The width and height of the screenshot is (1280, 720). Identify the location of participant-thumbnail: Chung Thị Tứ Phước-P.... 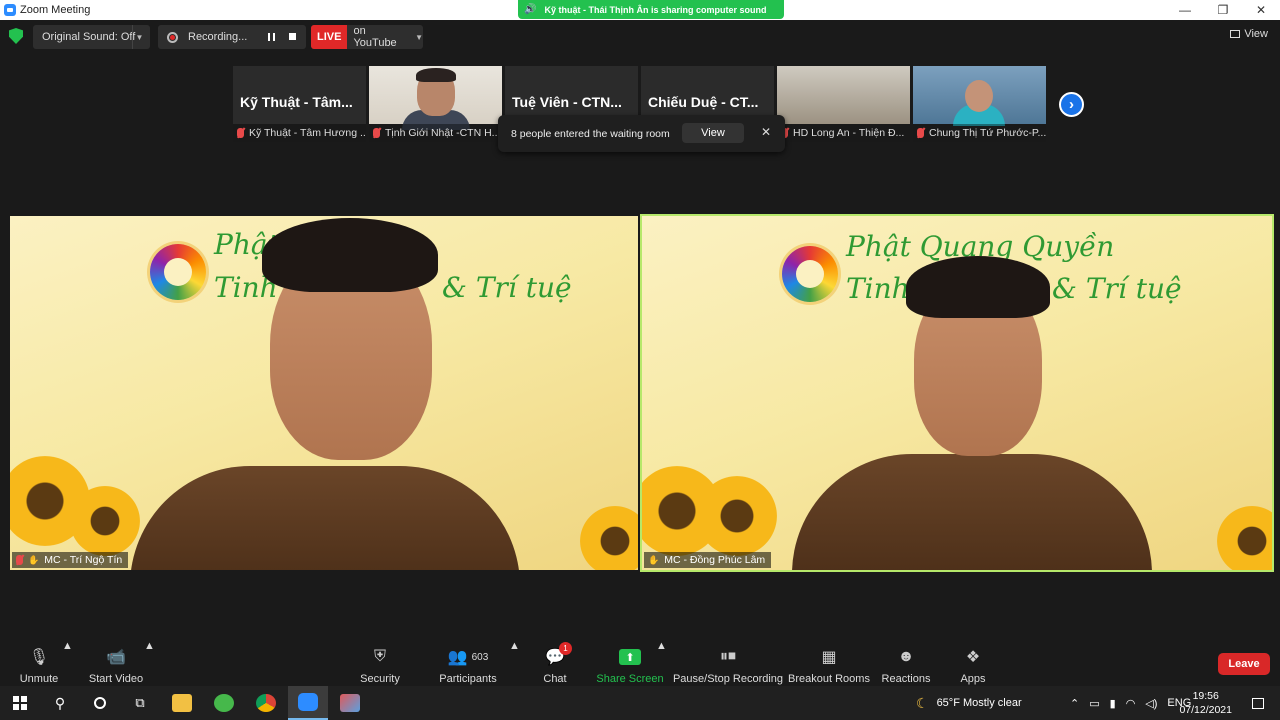
(979, 104).